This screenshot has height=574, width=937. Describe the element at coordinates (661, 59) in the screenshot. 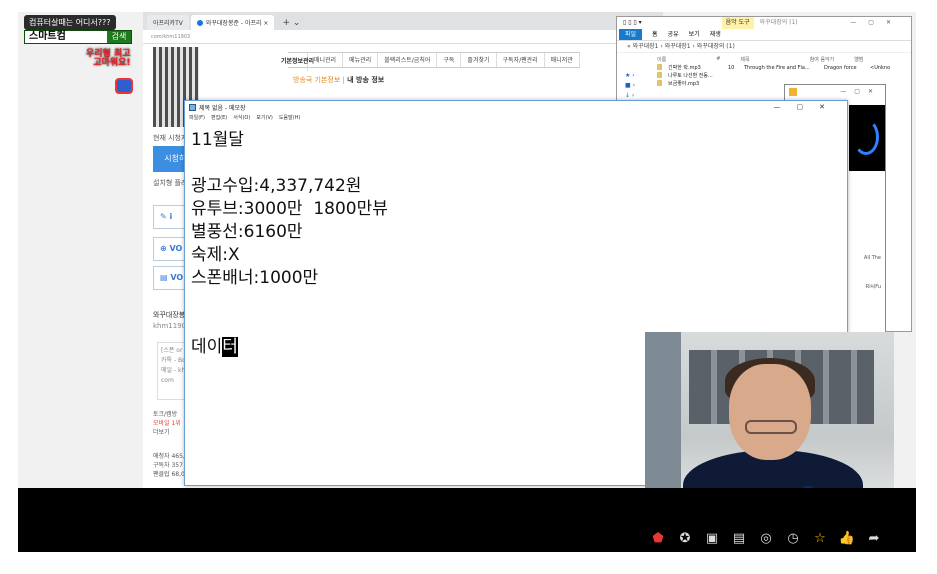

I see `column-header: 이름` at that location.